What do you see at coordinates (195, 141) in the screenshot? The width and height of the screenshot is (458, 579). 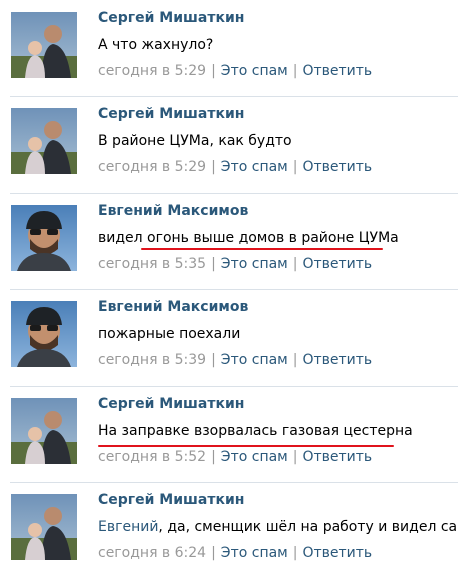 I see `comment-text: В районе ЦУМа, как будто` at bounding box center [195, 141].